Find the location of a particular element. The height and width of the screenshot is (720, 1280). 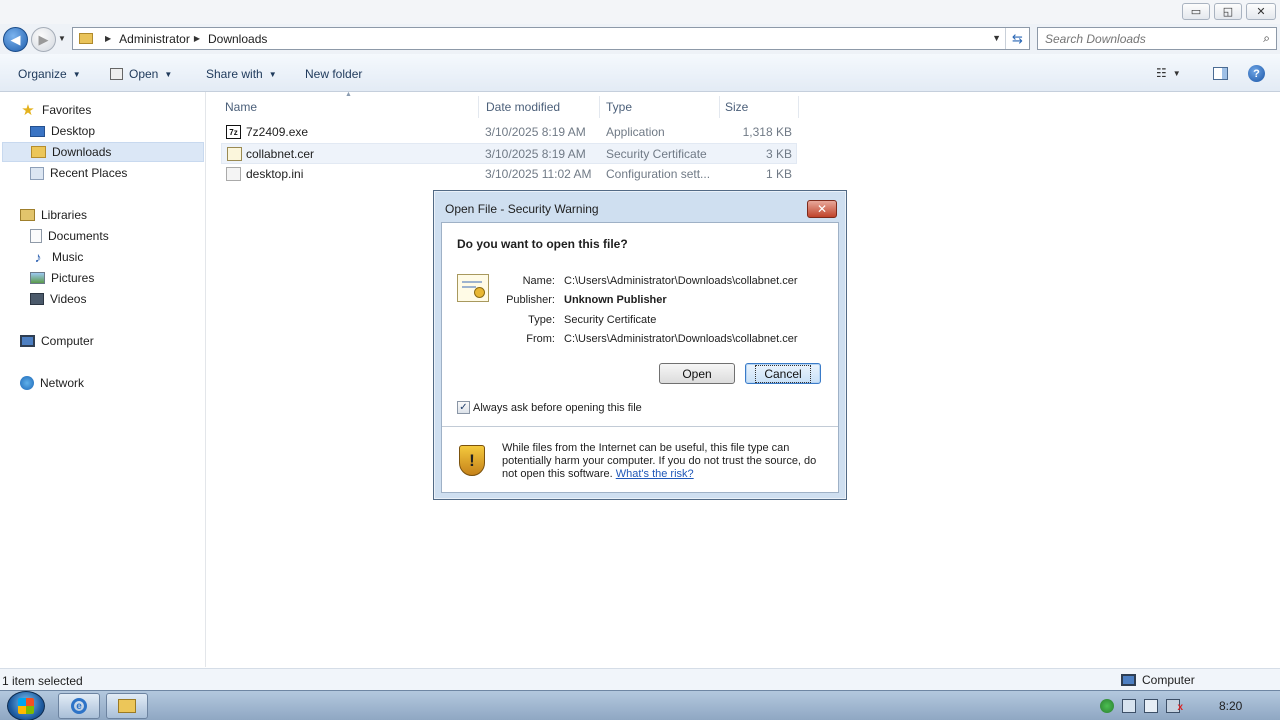

search-icon: ⌕ is located at coordinates (1266, 38).